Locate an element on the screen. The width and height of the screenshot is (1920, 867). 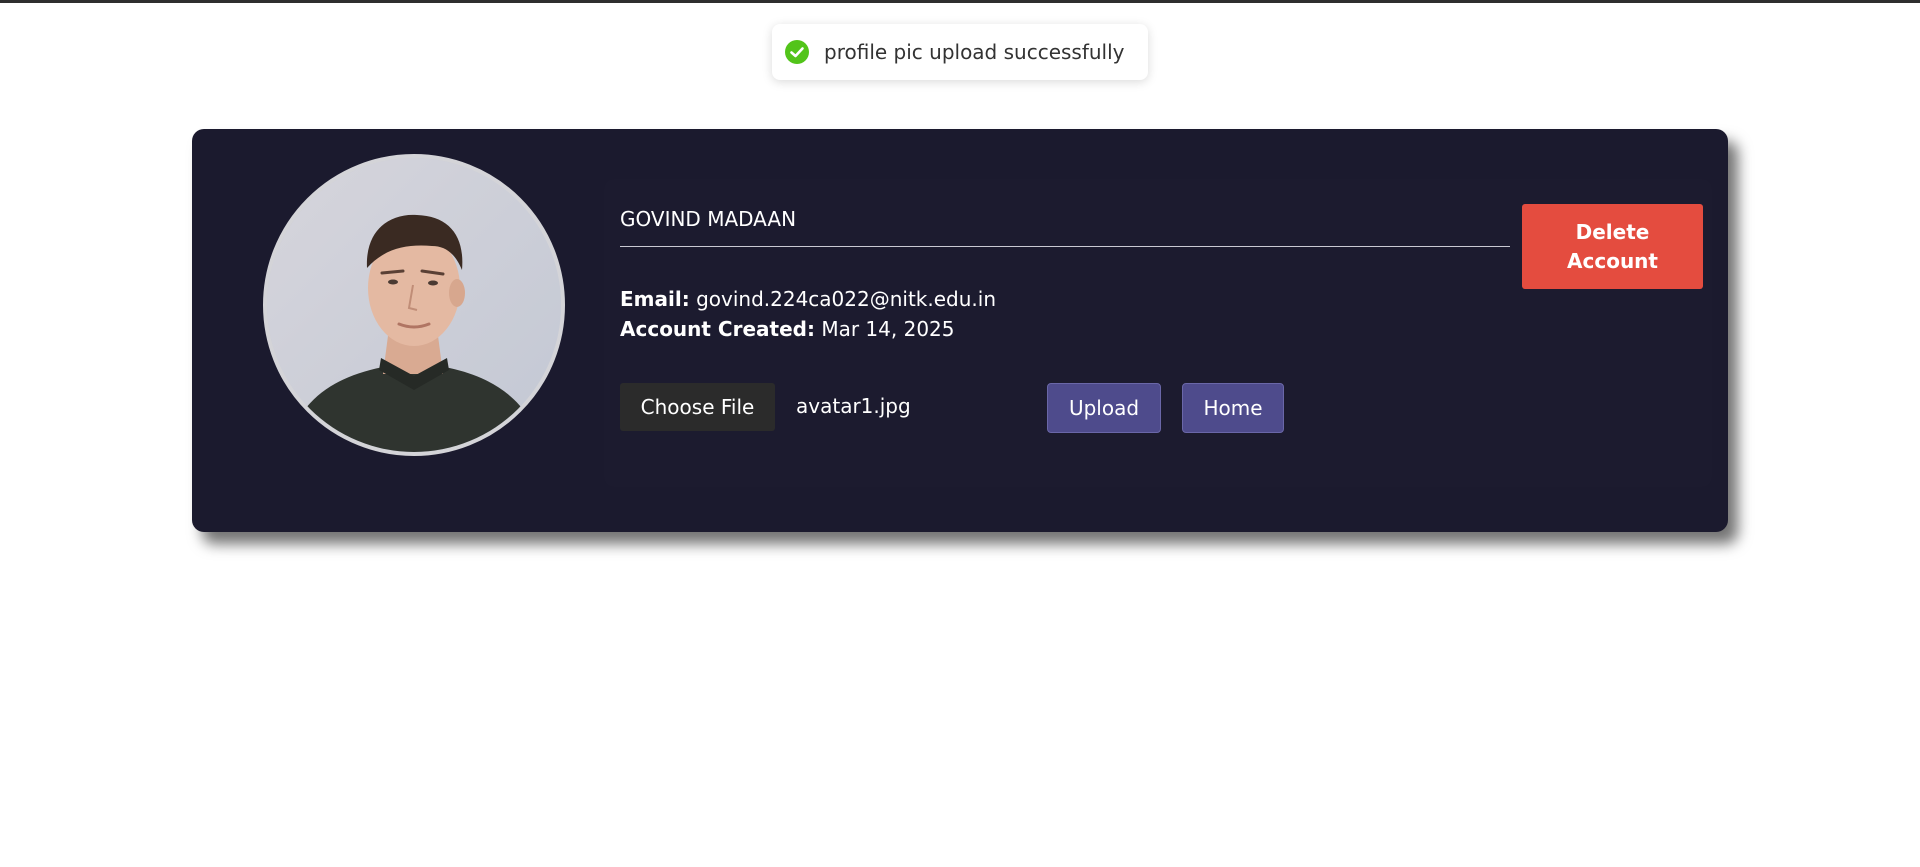
upload-button: Upload is located at coordinates (1104, 408).